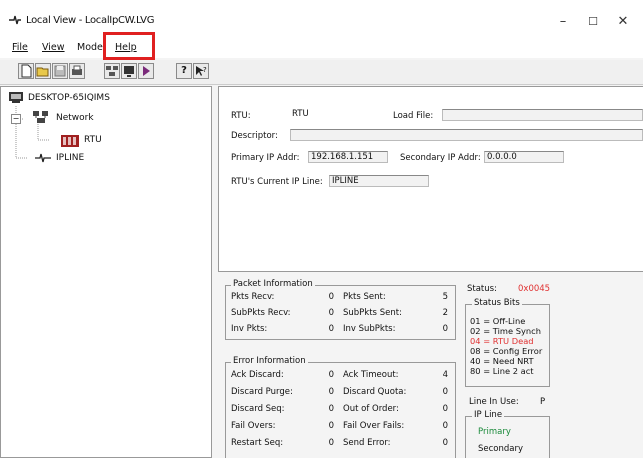 The height and width of the screenshot is (458, 643). Describe the element at coordinates (374, 426) in the screenshot. I see `fail-over-fails-label: Fail Over Fails:` at that location.